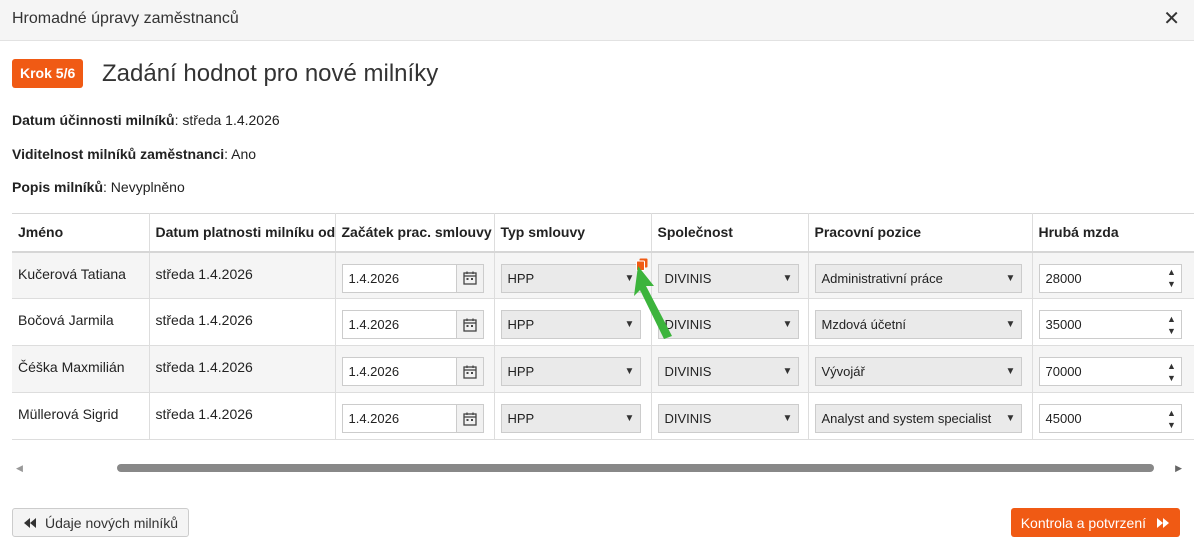  I want to click on cell-position: Analyst and system specialist ▼, so click(920, 416).